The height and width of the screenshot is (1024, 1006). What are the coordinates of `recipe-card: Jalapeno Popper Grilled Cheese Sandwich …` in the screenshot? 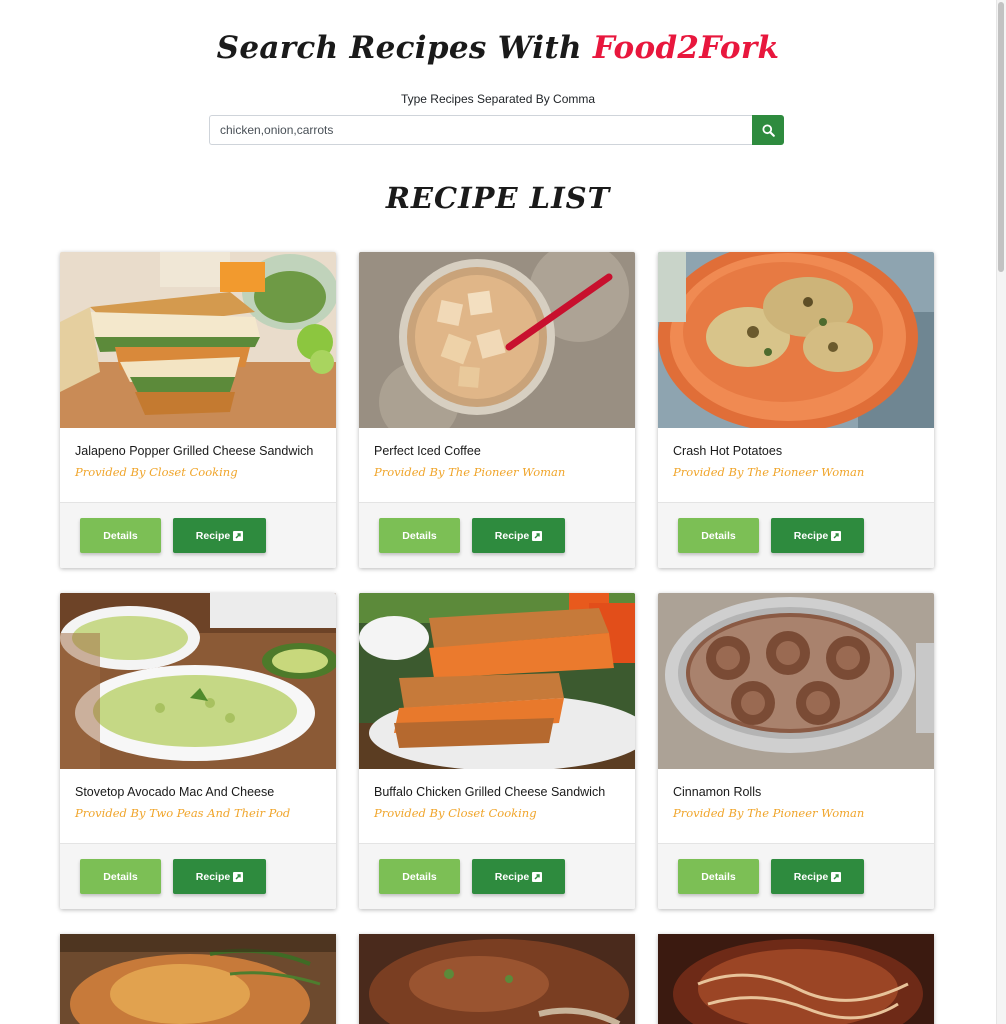 It's located at (198, 410).